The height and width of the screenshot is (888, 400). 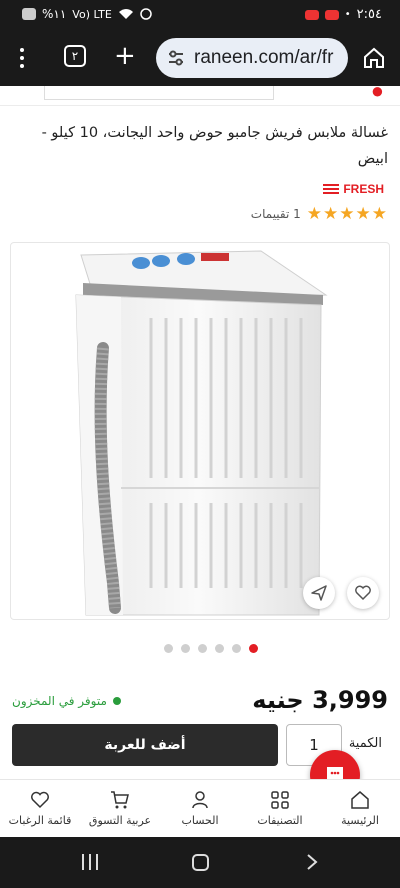 I want to click on wishlist-button, so click(x=363, y=593).